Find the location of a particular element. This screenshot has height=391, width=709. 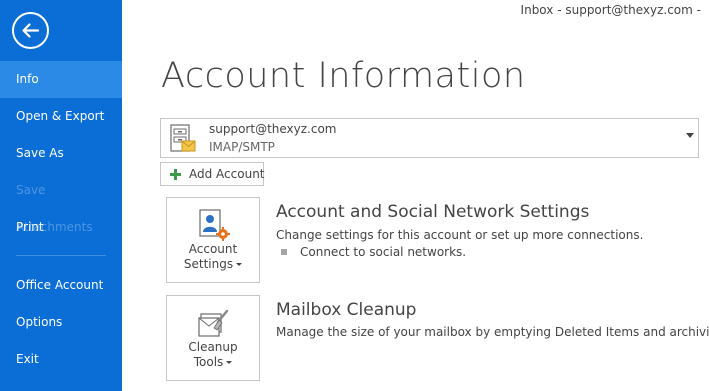

nav-open-export: Open & Export is located at coordinates (61, 116).